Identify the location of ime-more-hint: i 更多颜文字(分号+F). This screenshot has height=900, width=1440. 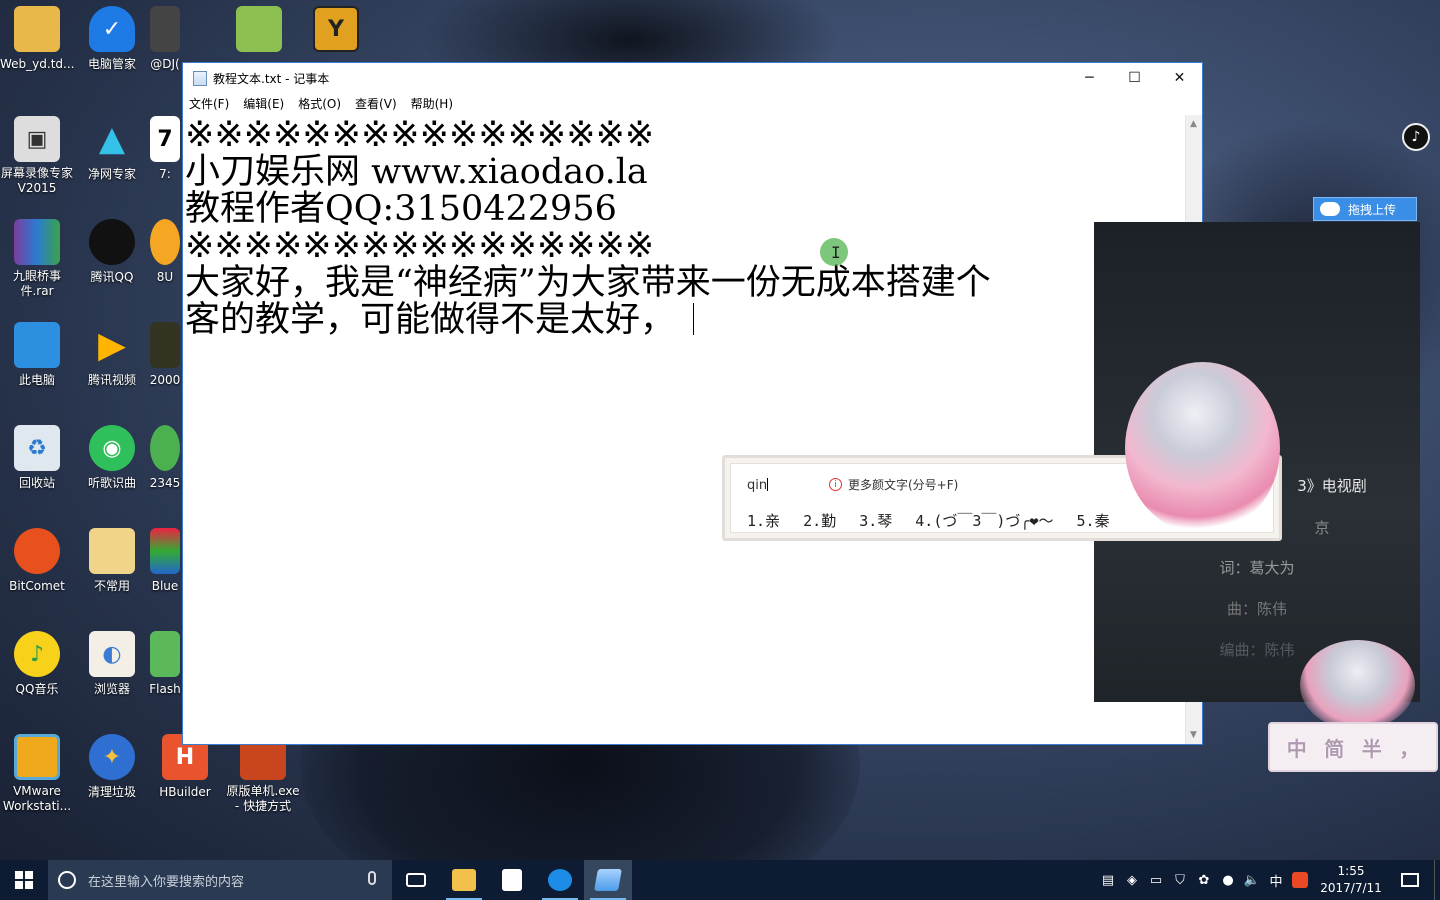
(893, 484).